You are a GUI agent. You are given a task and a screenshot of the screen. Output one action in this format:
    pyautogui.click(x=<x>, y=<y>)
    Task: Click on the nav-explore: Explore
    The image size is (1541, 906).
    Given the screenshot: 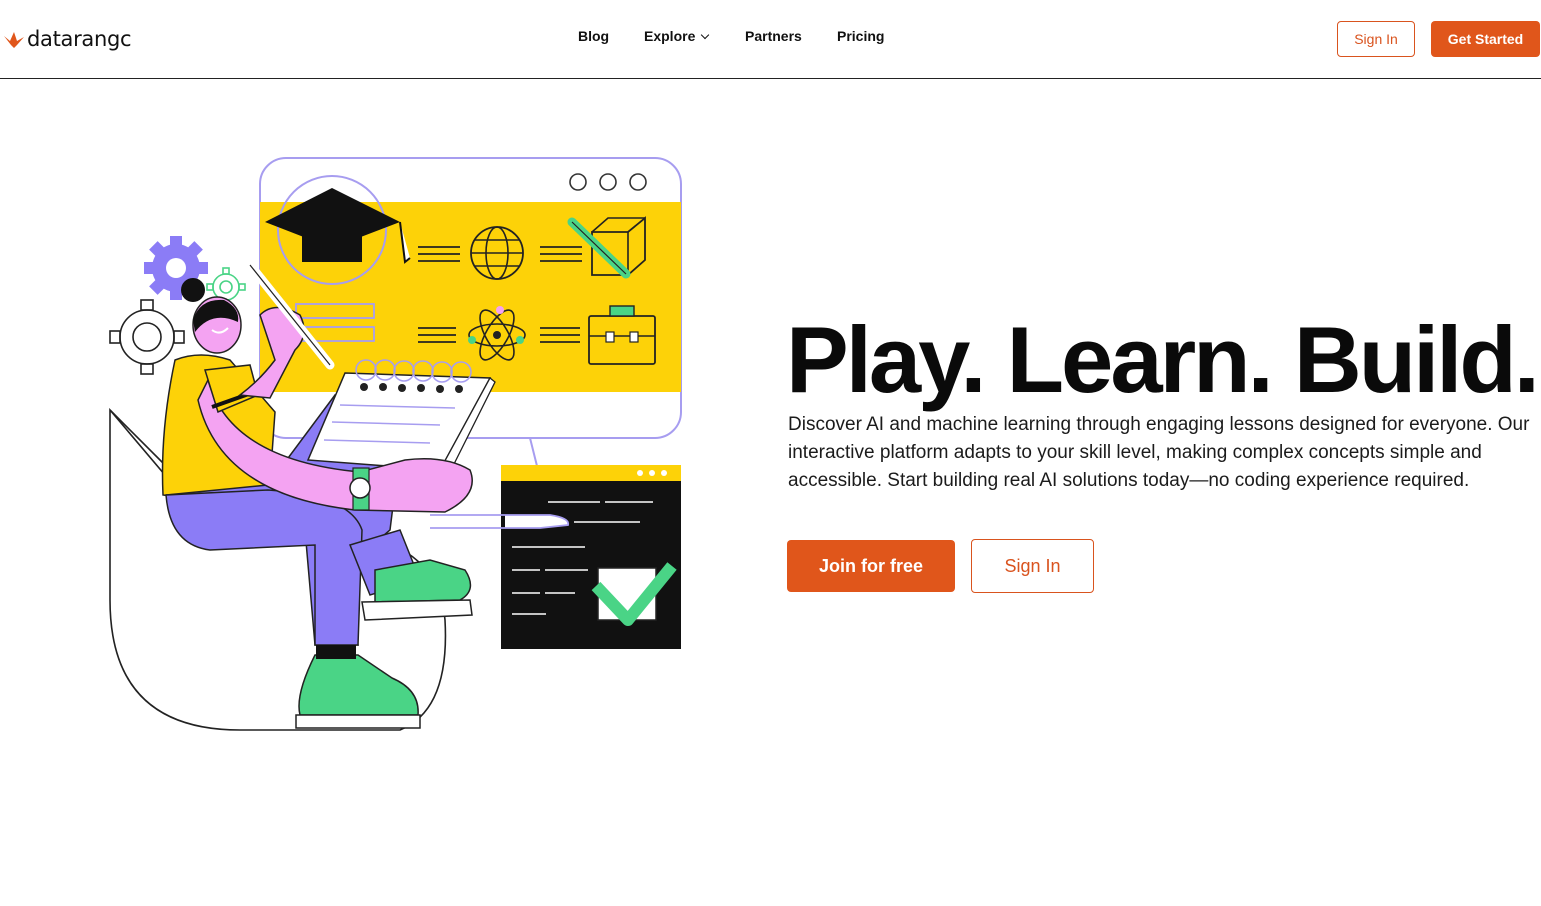 What is the action you would take?
    pyautogui.click(x=677, y=36)
    